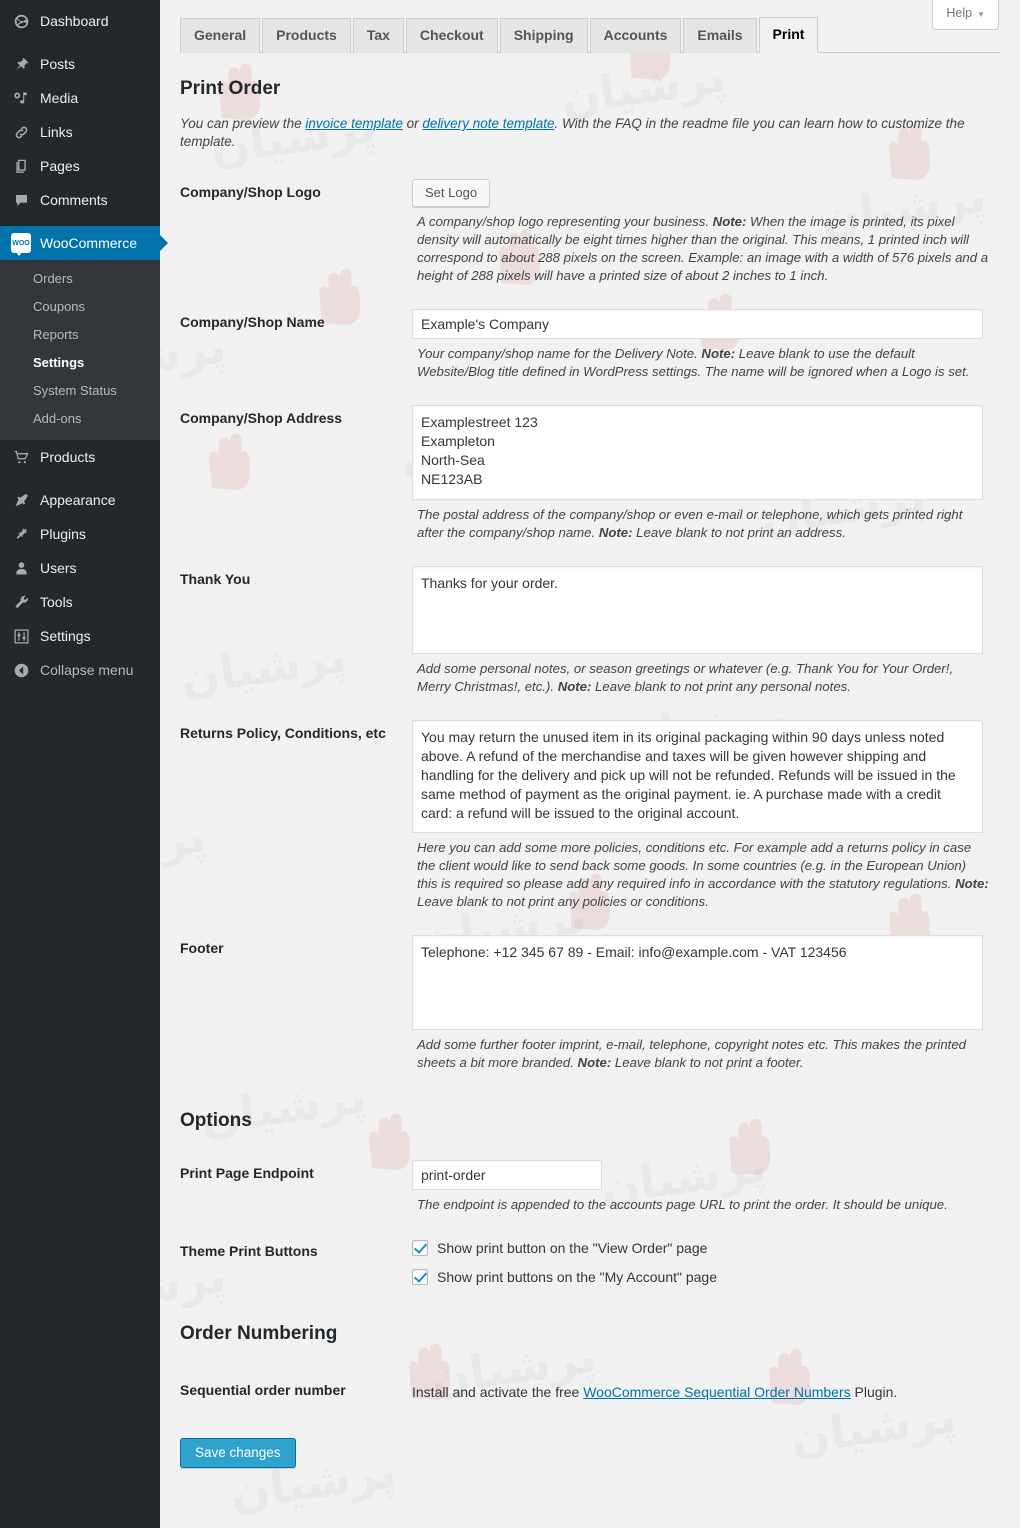  Describe the element at coordinates (65, 636) in the screenshot. I see `sidebar-item-label: Settings` at that location.